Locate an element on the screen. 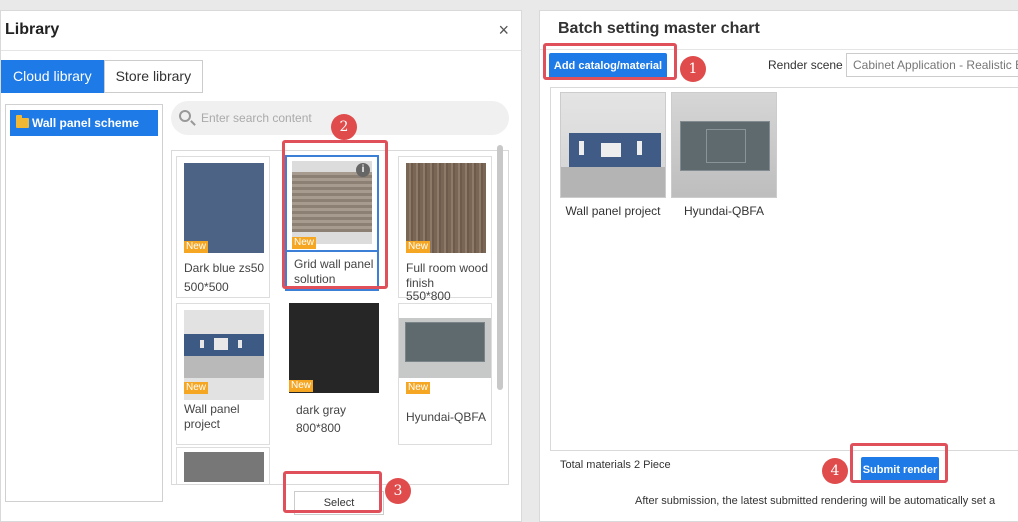  close-icon: × is located at coordinates (503, 30).